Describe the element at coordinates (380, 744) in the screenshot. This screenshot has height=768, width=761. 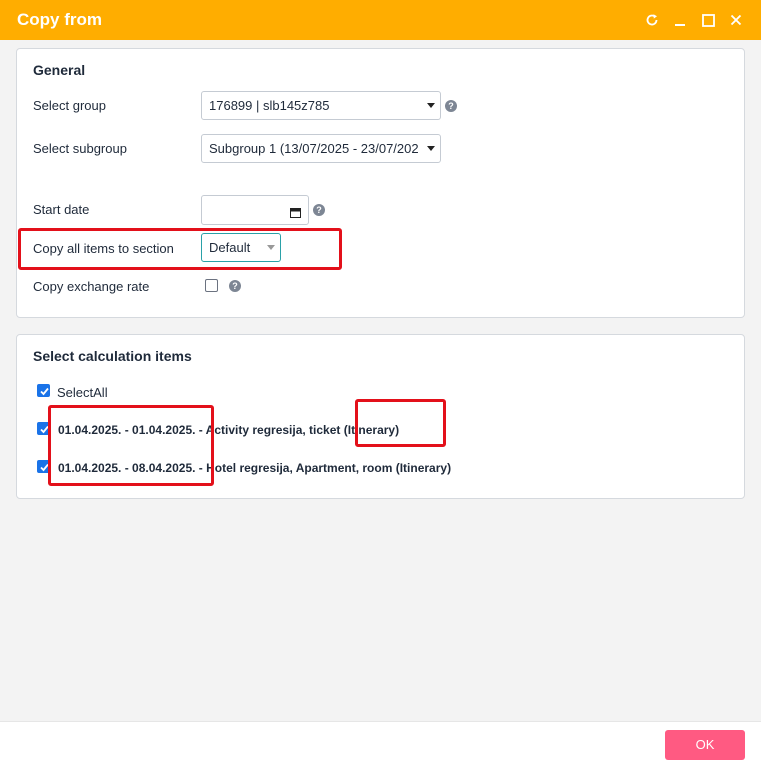
I see `dialog-footer` at that location.